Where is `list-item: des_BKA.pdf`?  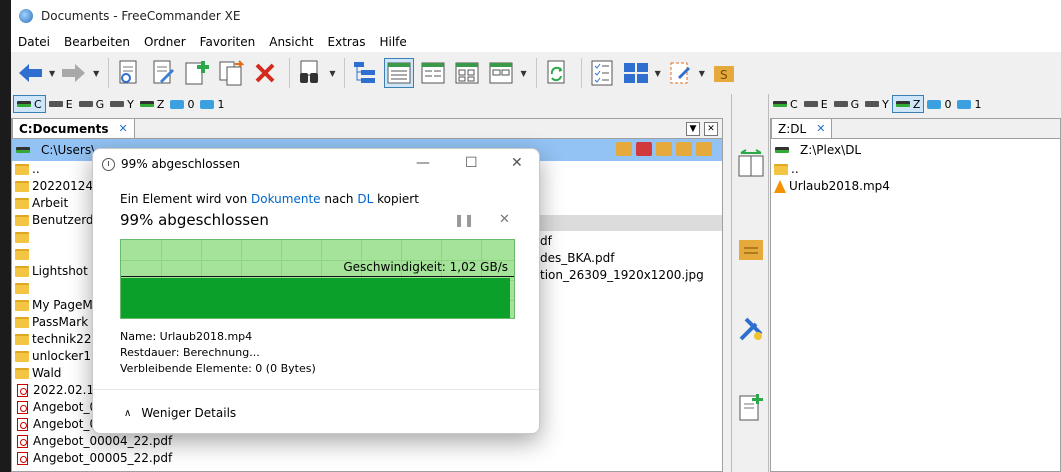 list-item: des_BKA.pdf is located at coordinates (622, 258).